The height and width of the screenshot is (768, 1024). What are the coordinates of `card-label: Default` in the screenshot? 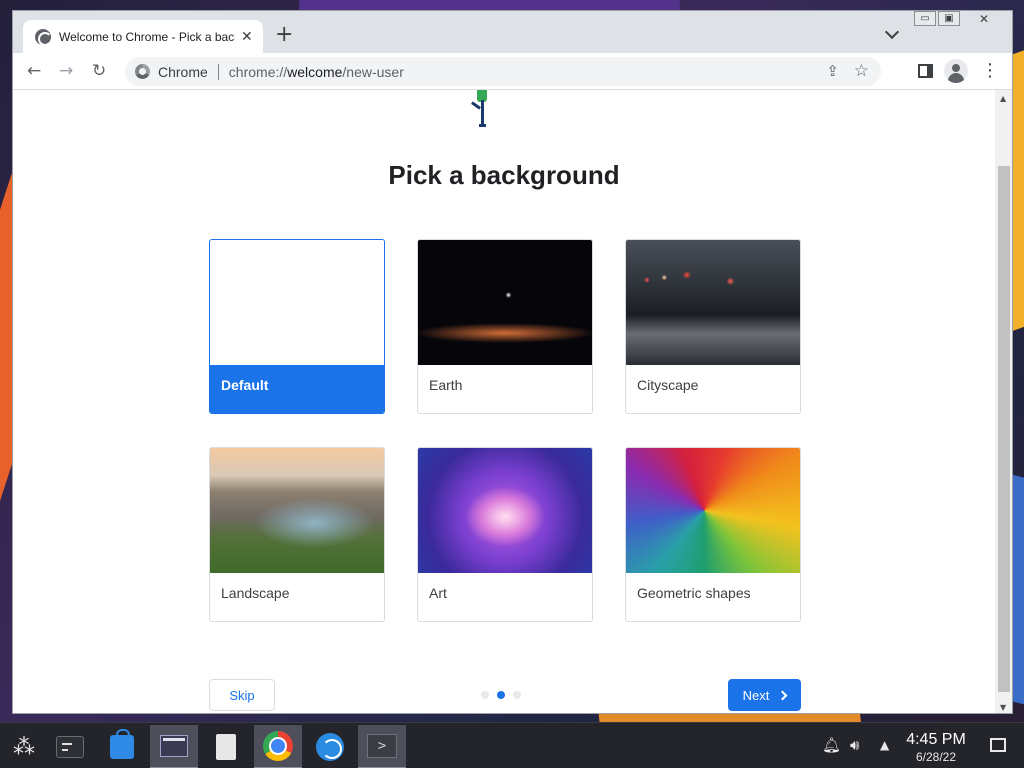 It's located at (297, 389).